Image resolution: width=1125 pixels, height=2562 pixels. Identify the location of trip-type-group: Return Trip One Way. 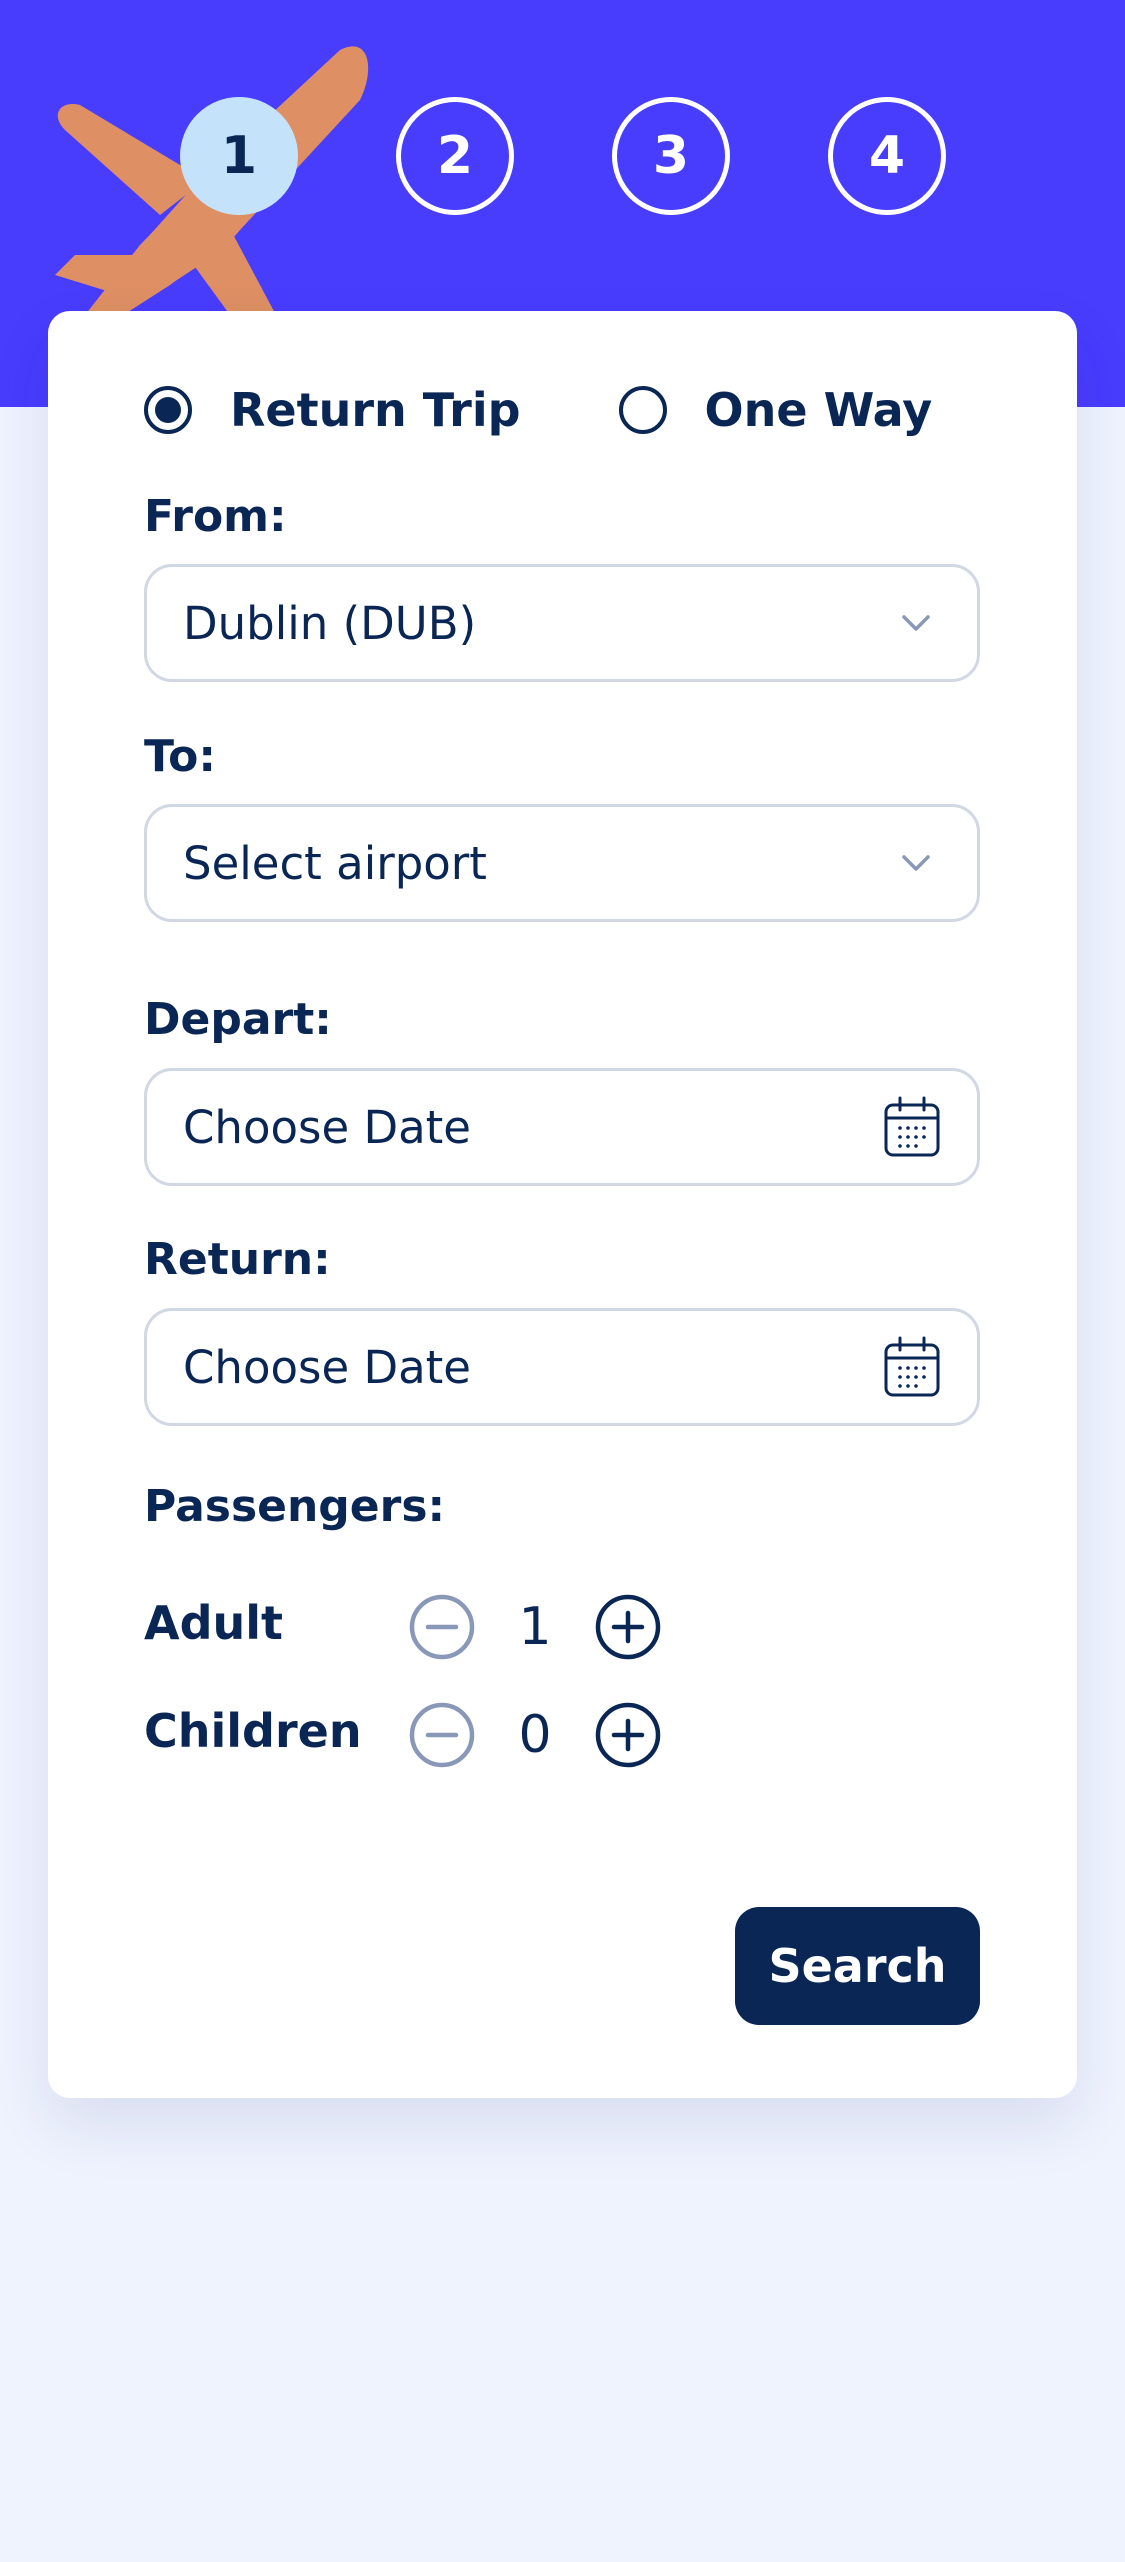
(538, 410).